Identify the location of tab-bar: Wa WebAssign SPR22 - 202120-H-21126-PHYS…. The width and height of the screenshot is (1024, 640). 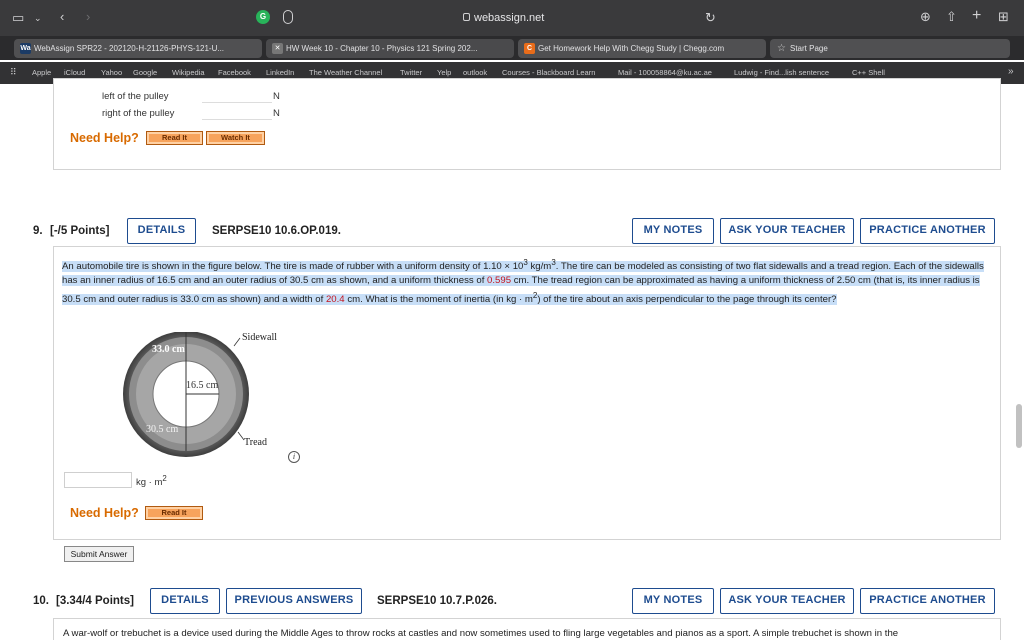
(512, 48).